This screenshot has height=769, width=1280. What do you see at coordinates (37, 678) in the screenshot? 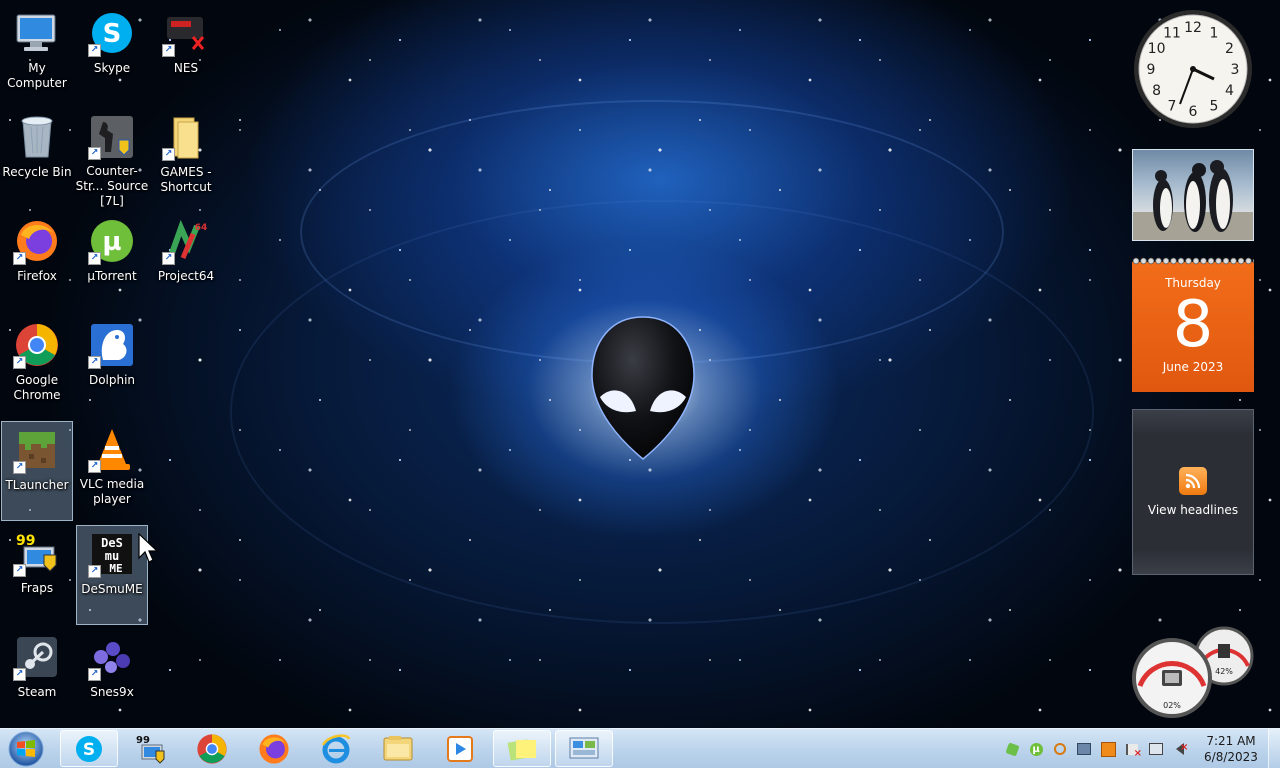
I see `desktop-icon-steam: ↗ Steam` at bounding box center [37, 678].